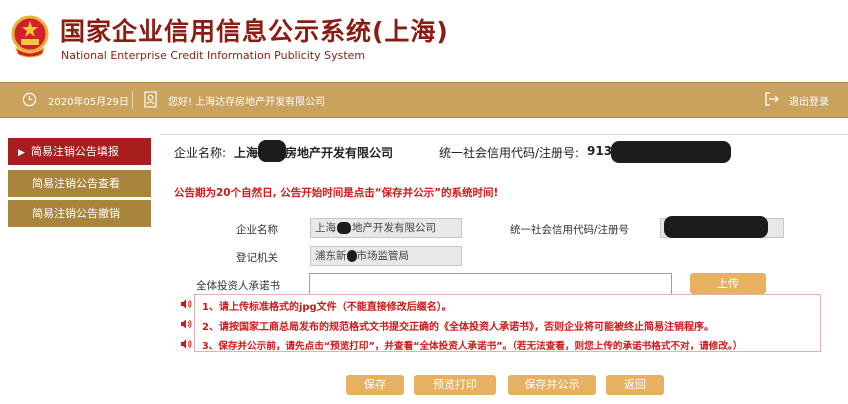 Image resolution: width=848 pixels, height=404 pixels. What do you see at coordinates (490, 284) in the screenshot?
I see `commitment-letter-input` at bounding box center [490, 284].